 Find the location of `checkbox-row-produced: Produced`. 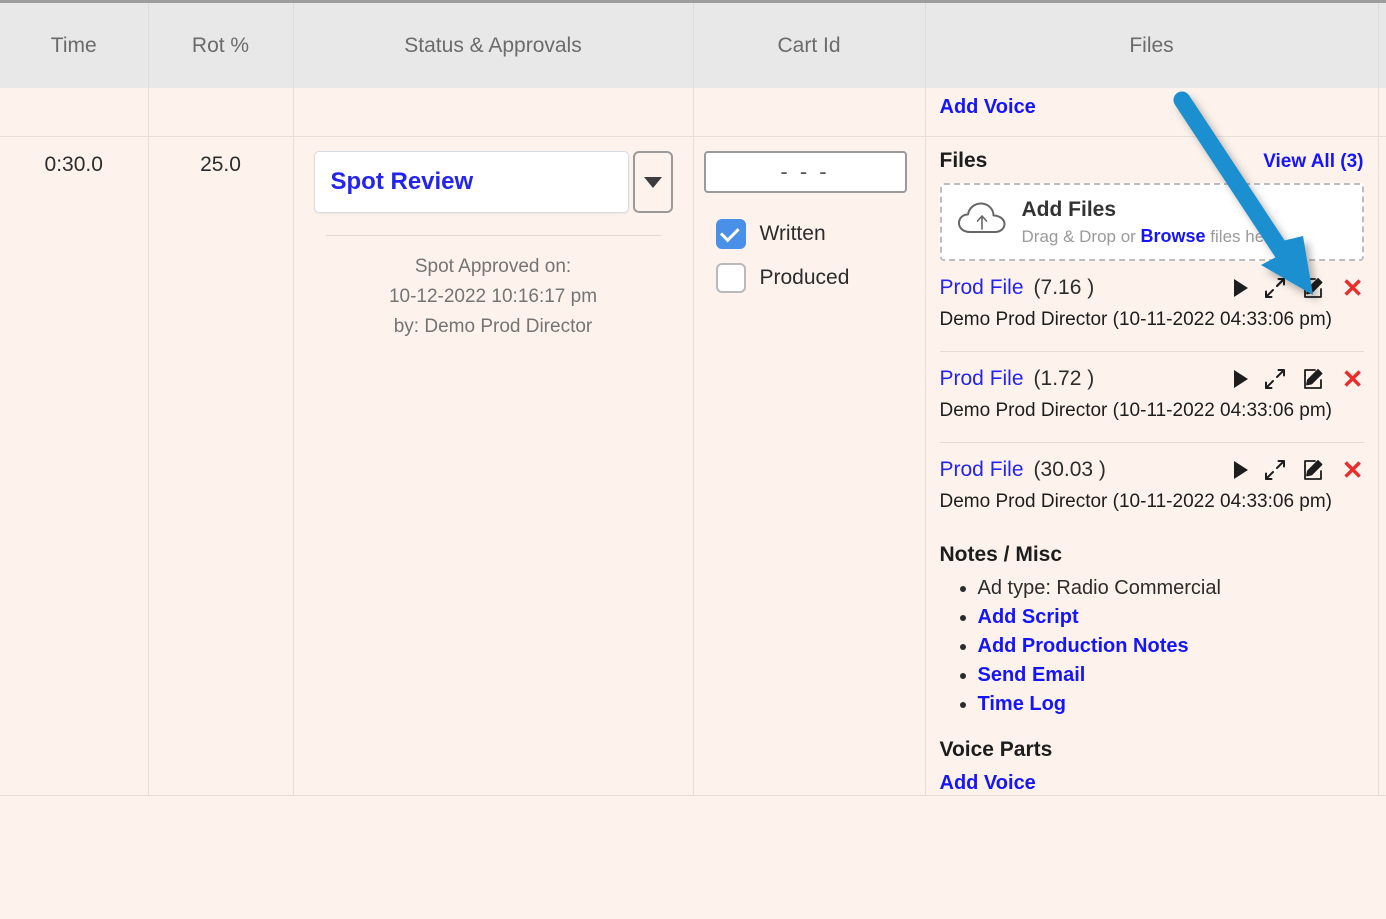

checkbox-row-produced: Produced is located at coordinates (811, 278).